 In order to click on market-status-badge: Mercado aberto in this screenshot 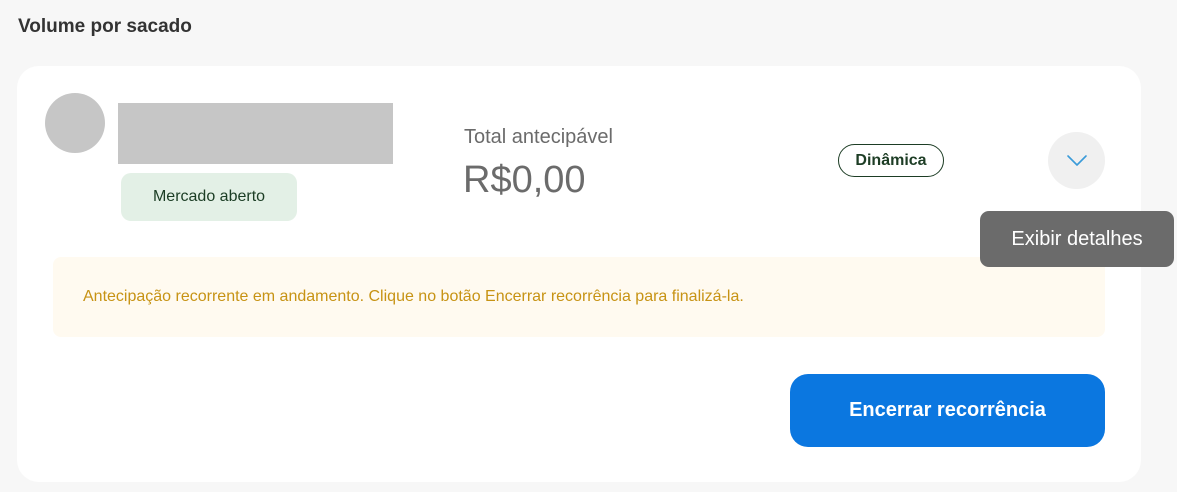, I will do `click(209, 197)`.